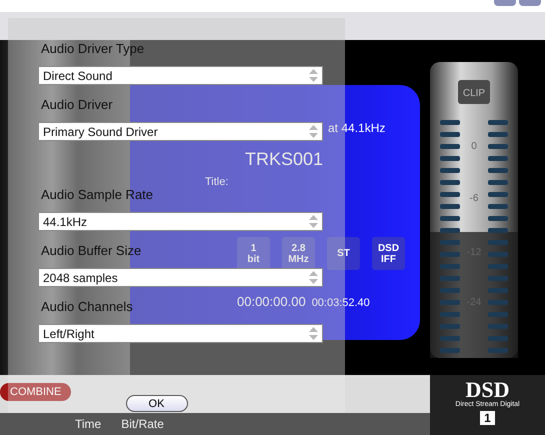 The image size is (545, 435). Describe the element at coordinates (474, 93) in the screenshot. I see `clip-label: CLIP` at that location.